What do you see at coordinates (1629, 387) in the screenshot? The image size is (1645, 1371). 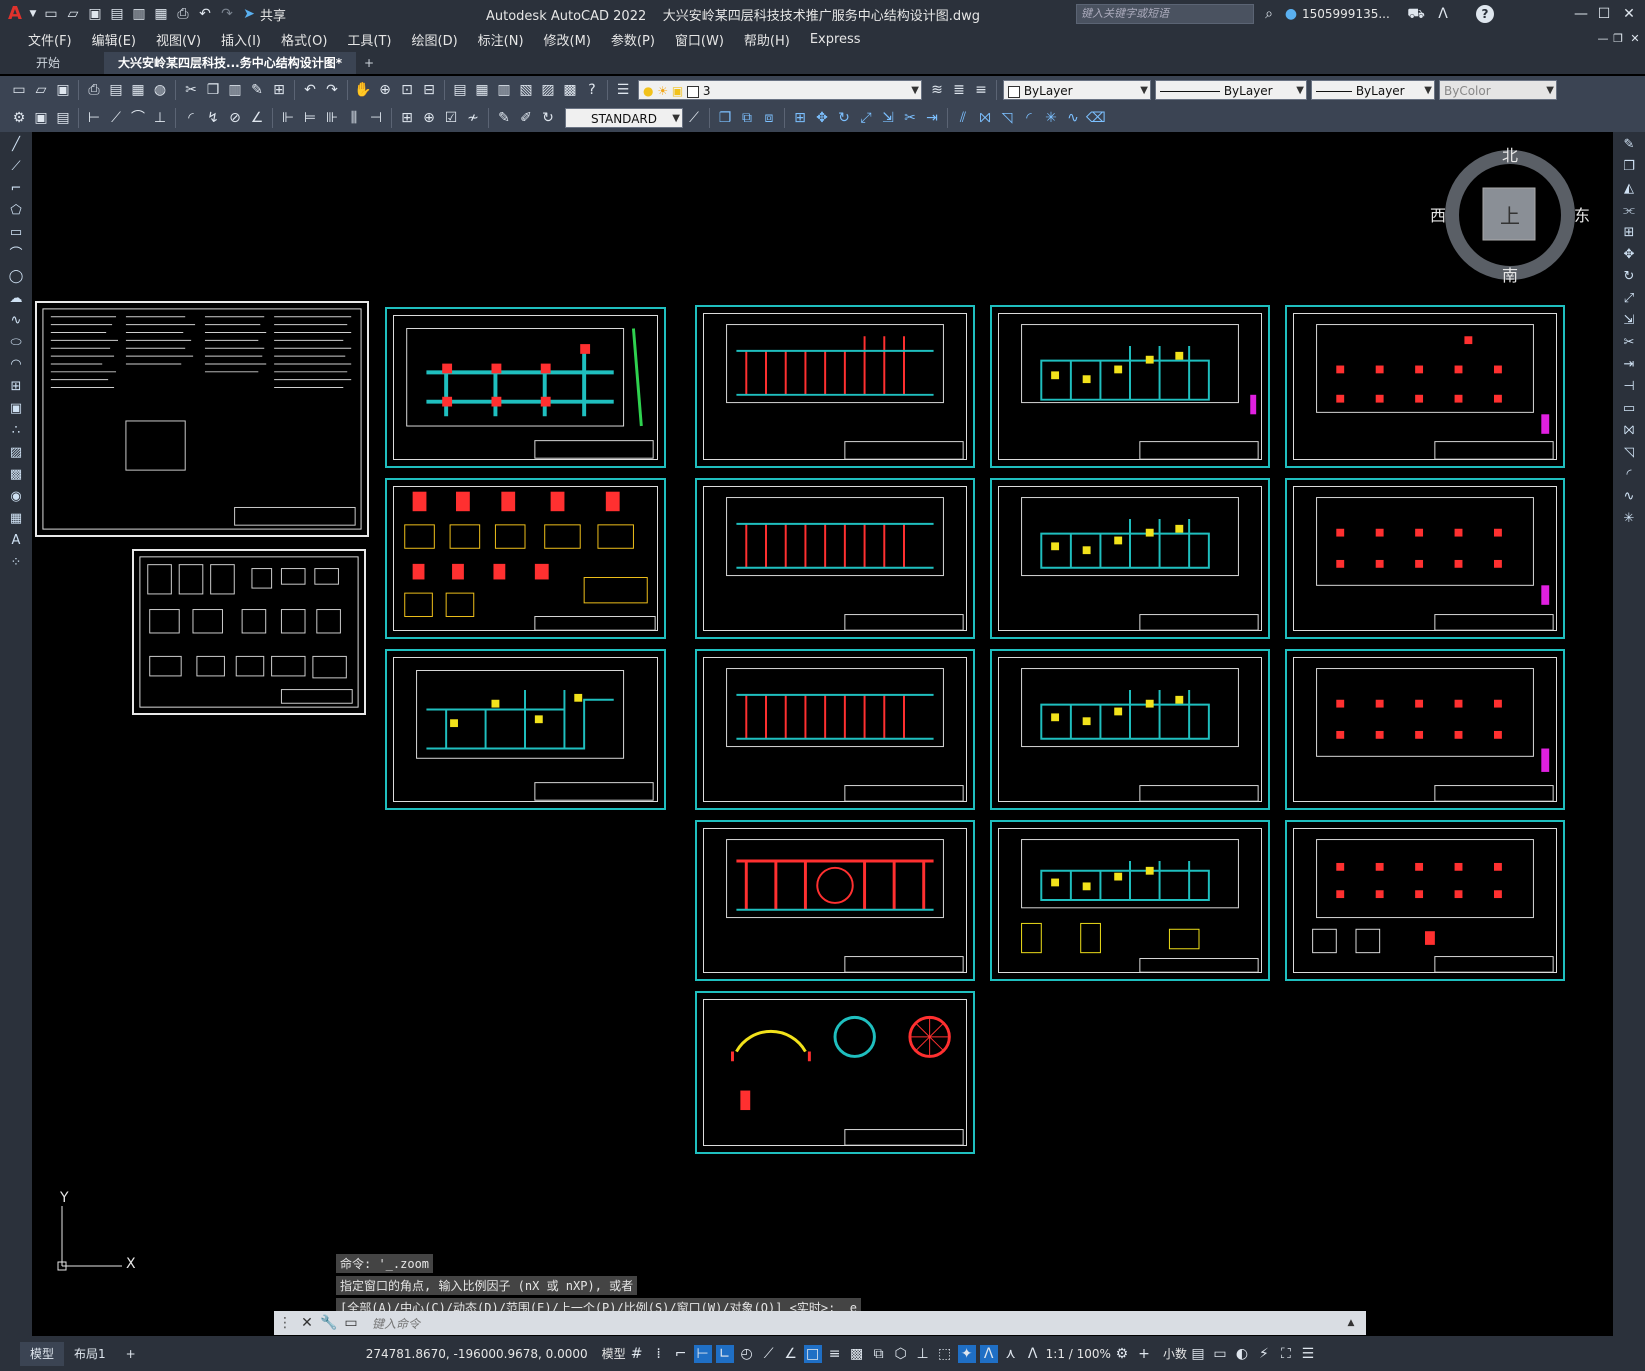 I see `break-at-point-icon: ⊣` at bounding box center [1629, 387].